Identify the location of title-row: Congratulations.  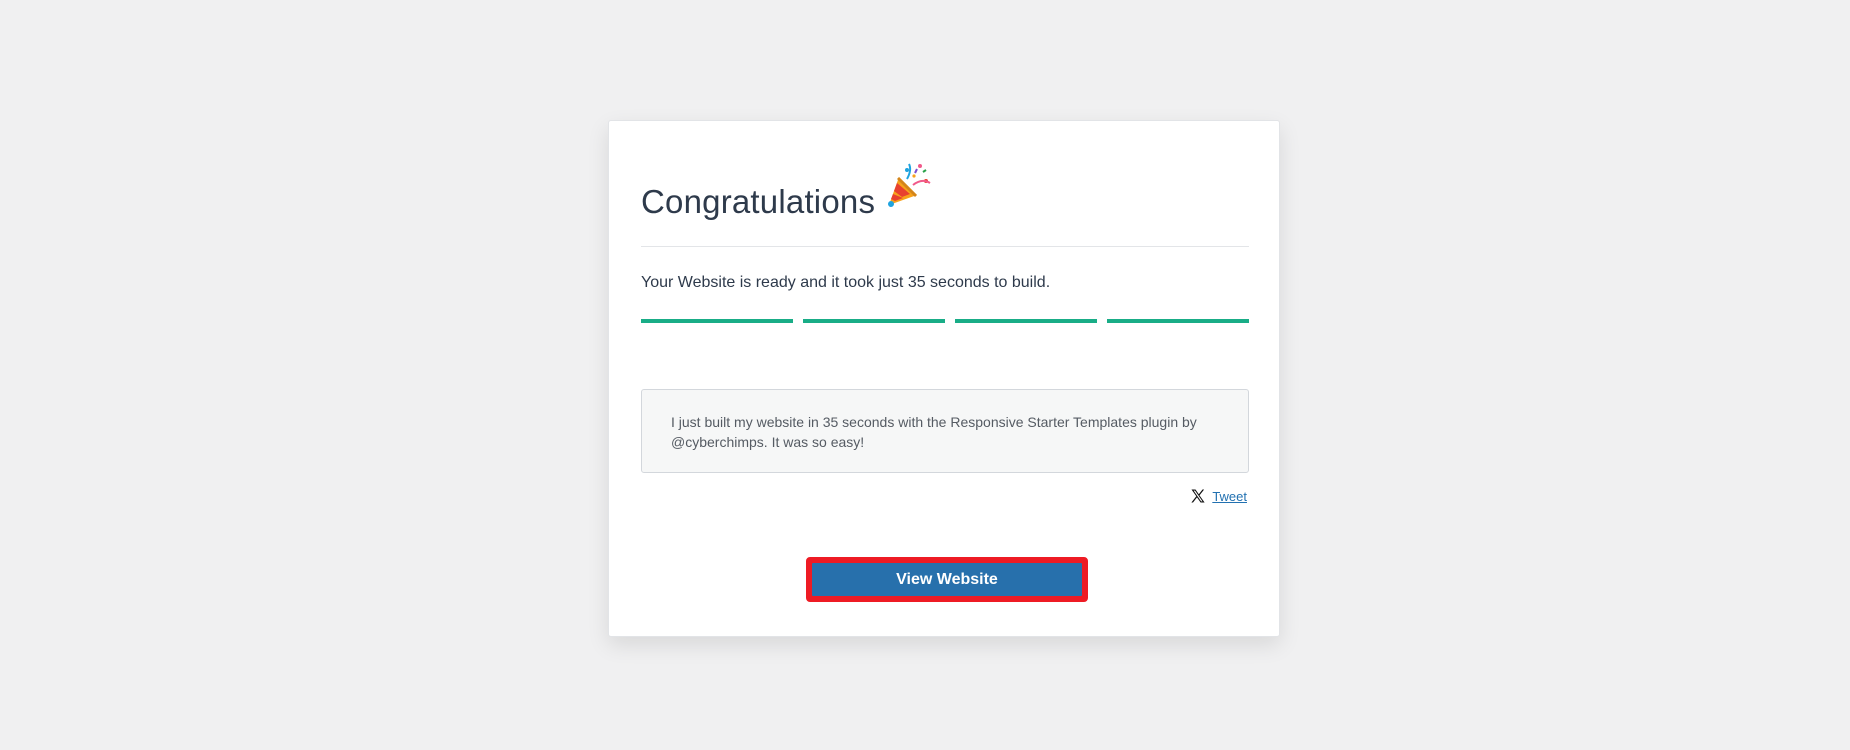
(945, 203).